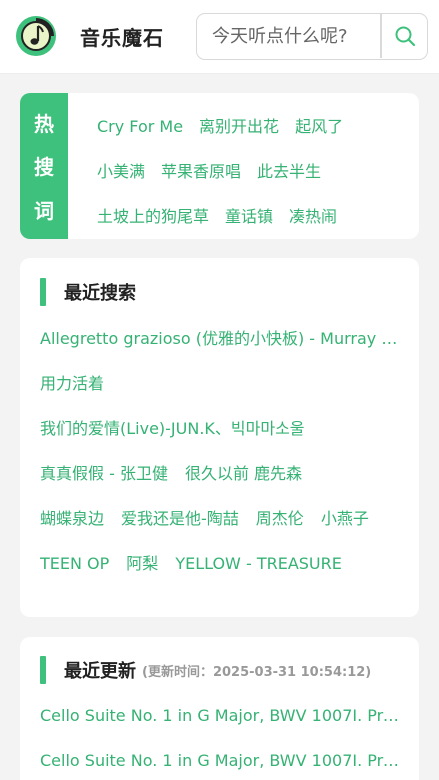  What do you see at coordinates (72, 518) in the screenshot?
I see `recent-search-link: 蝴蝶泉边` at bounding box center [72, 518].